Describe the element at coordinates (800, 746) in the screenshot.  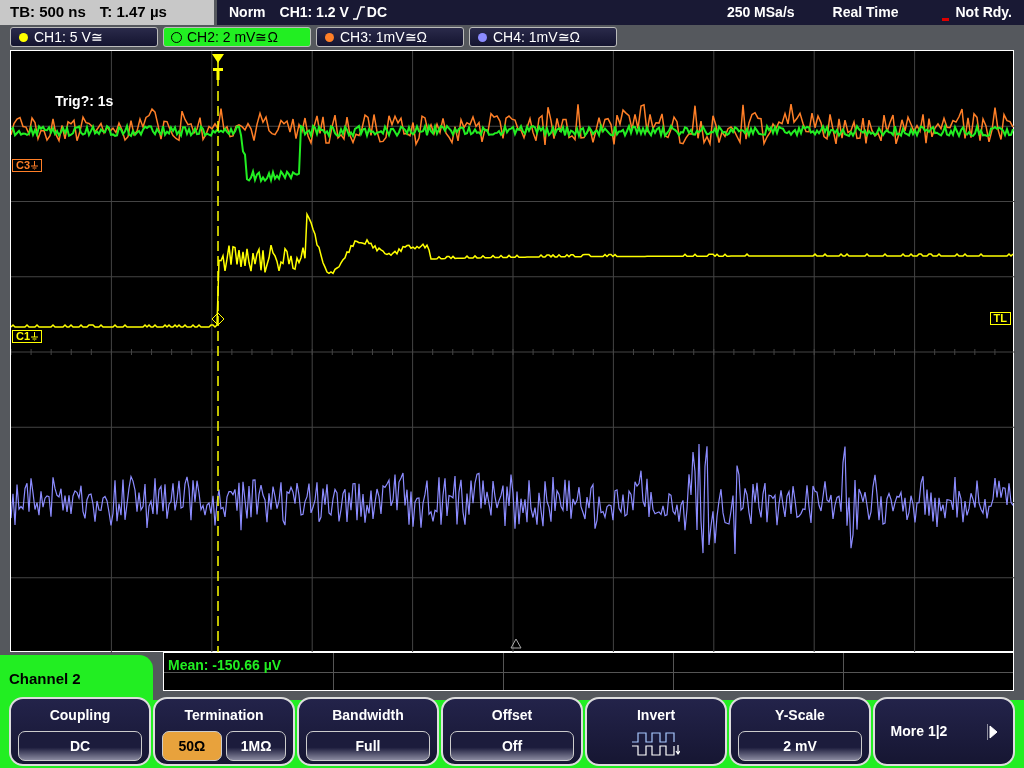
I see `value-button: 2 mV` at that location.